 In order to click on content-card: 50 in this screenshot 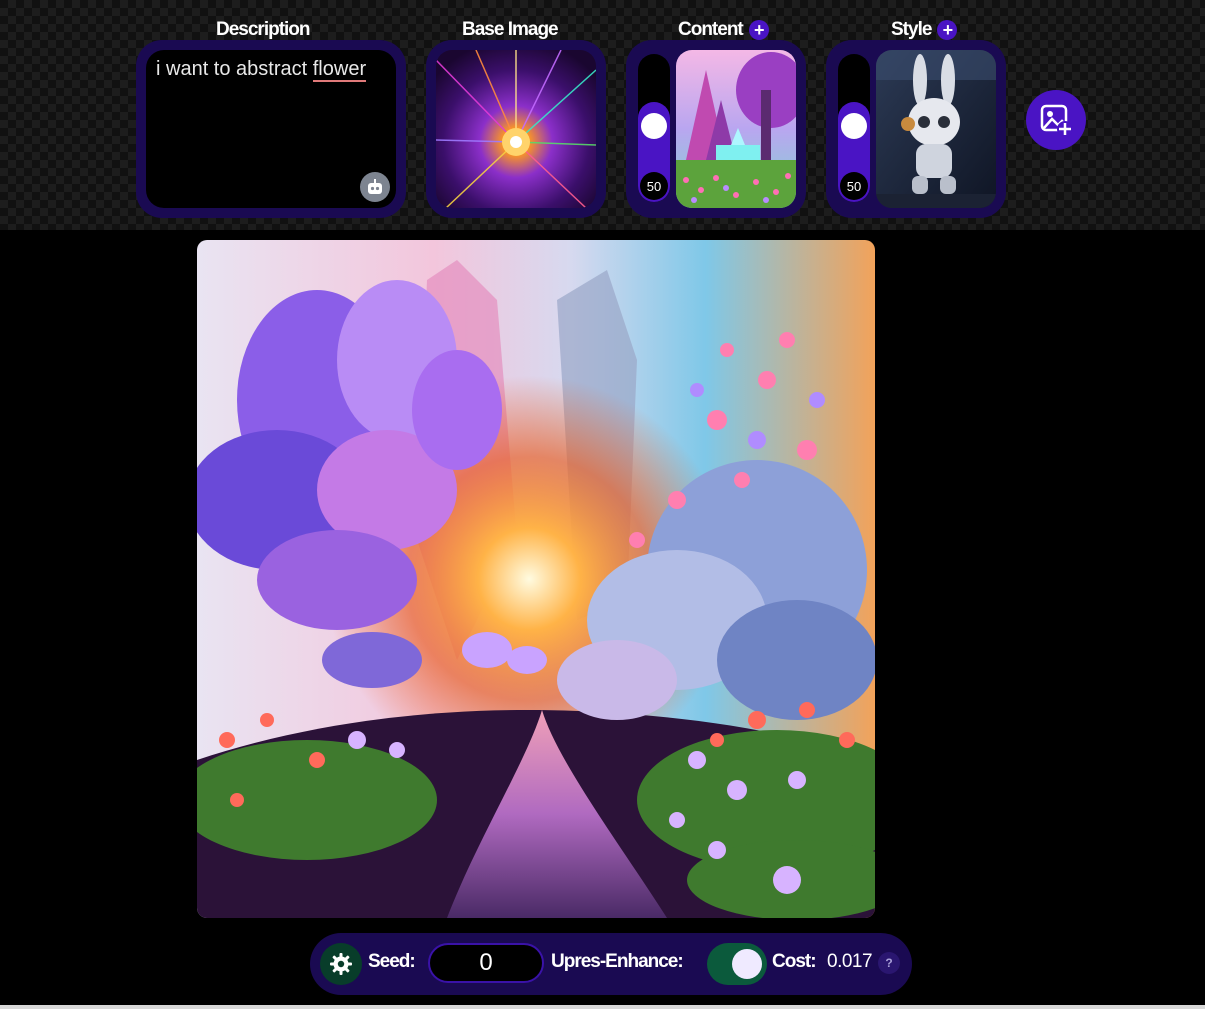, I will do `click(716, 129)`.